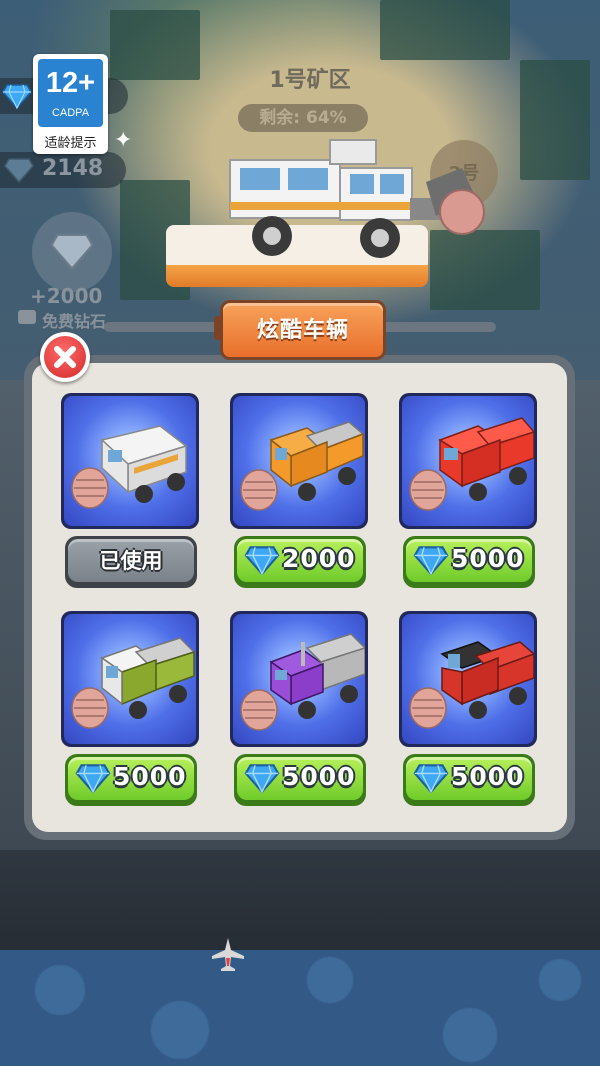 The height and width of the screenshot is (1066, 600). Describe the element at coordinates (310, 80) in the screenshot. I see `zone-title: 1号矿区` at that location.